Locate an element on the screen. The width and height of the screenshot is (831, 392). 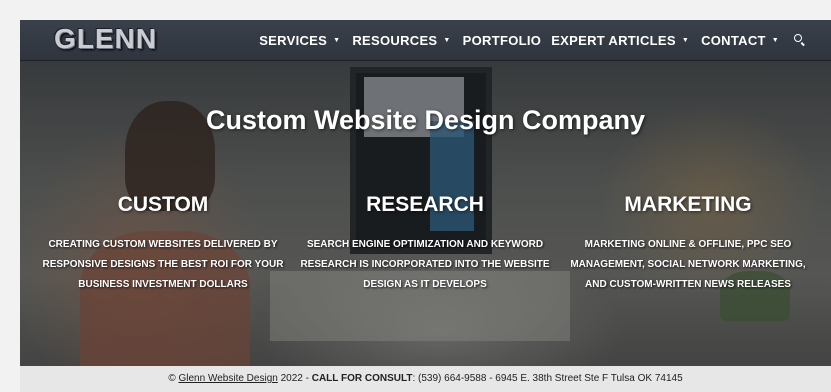
feature-heading: CUSTOM is located at coordinates (163, 204).